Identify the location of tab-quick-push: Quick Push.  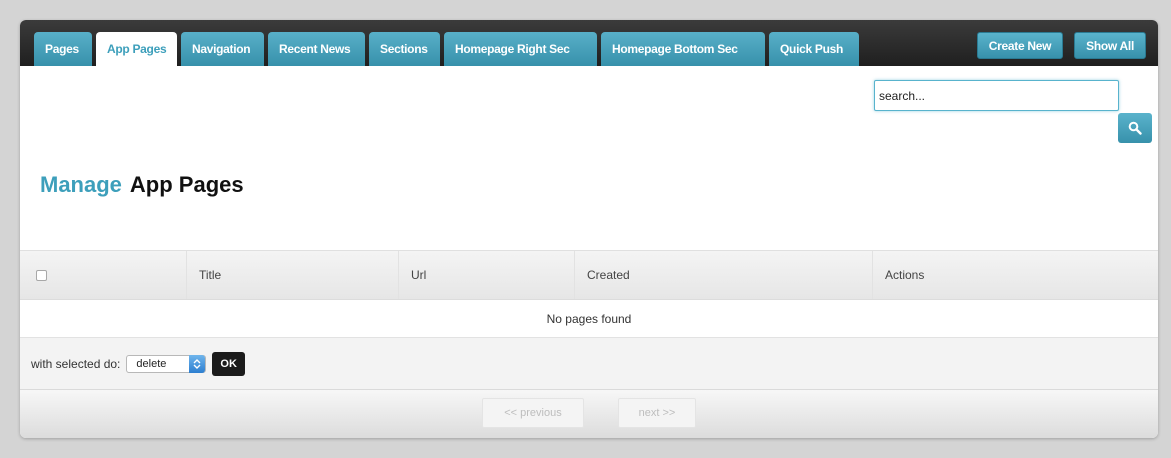
(814, 49).